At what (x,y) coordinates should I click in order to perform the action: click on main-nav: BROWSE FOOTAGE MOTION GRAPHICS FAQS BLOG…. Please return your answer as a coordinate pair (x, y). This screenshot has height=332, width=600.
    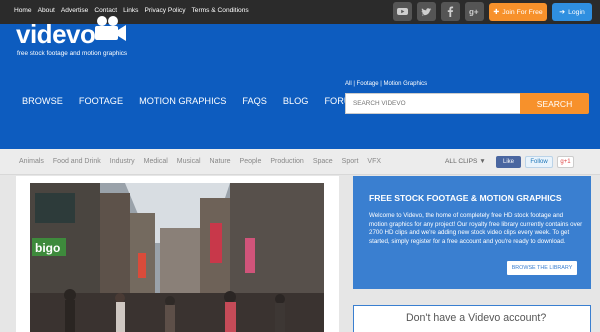
    Looking at the image, I should click on (193, 101).